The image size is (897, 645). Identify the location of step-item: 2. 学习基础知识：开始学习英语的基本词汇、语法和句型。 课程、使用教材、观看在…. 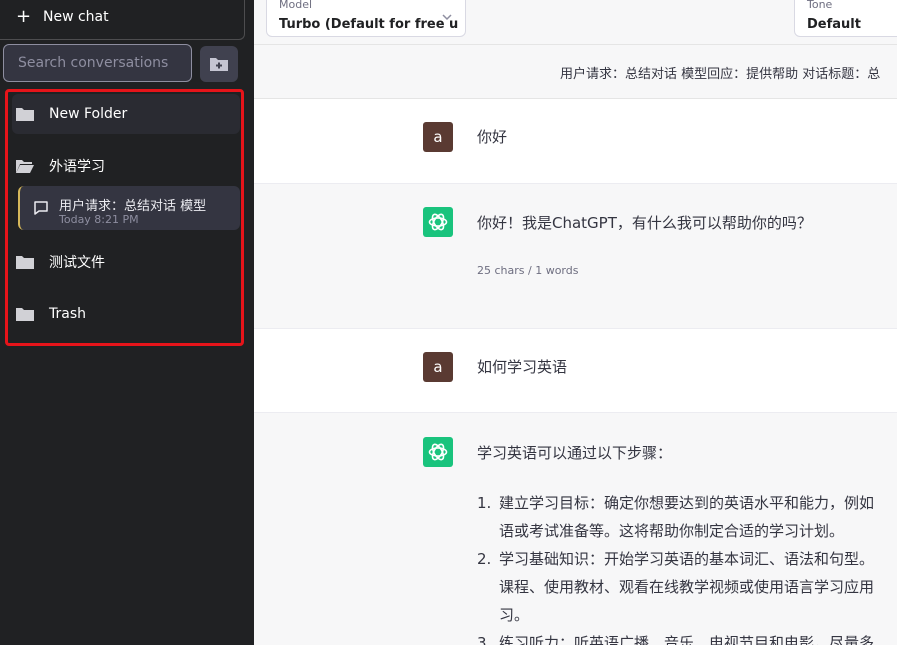
(676, 587).